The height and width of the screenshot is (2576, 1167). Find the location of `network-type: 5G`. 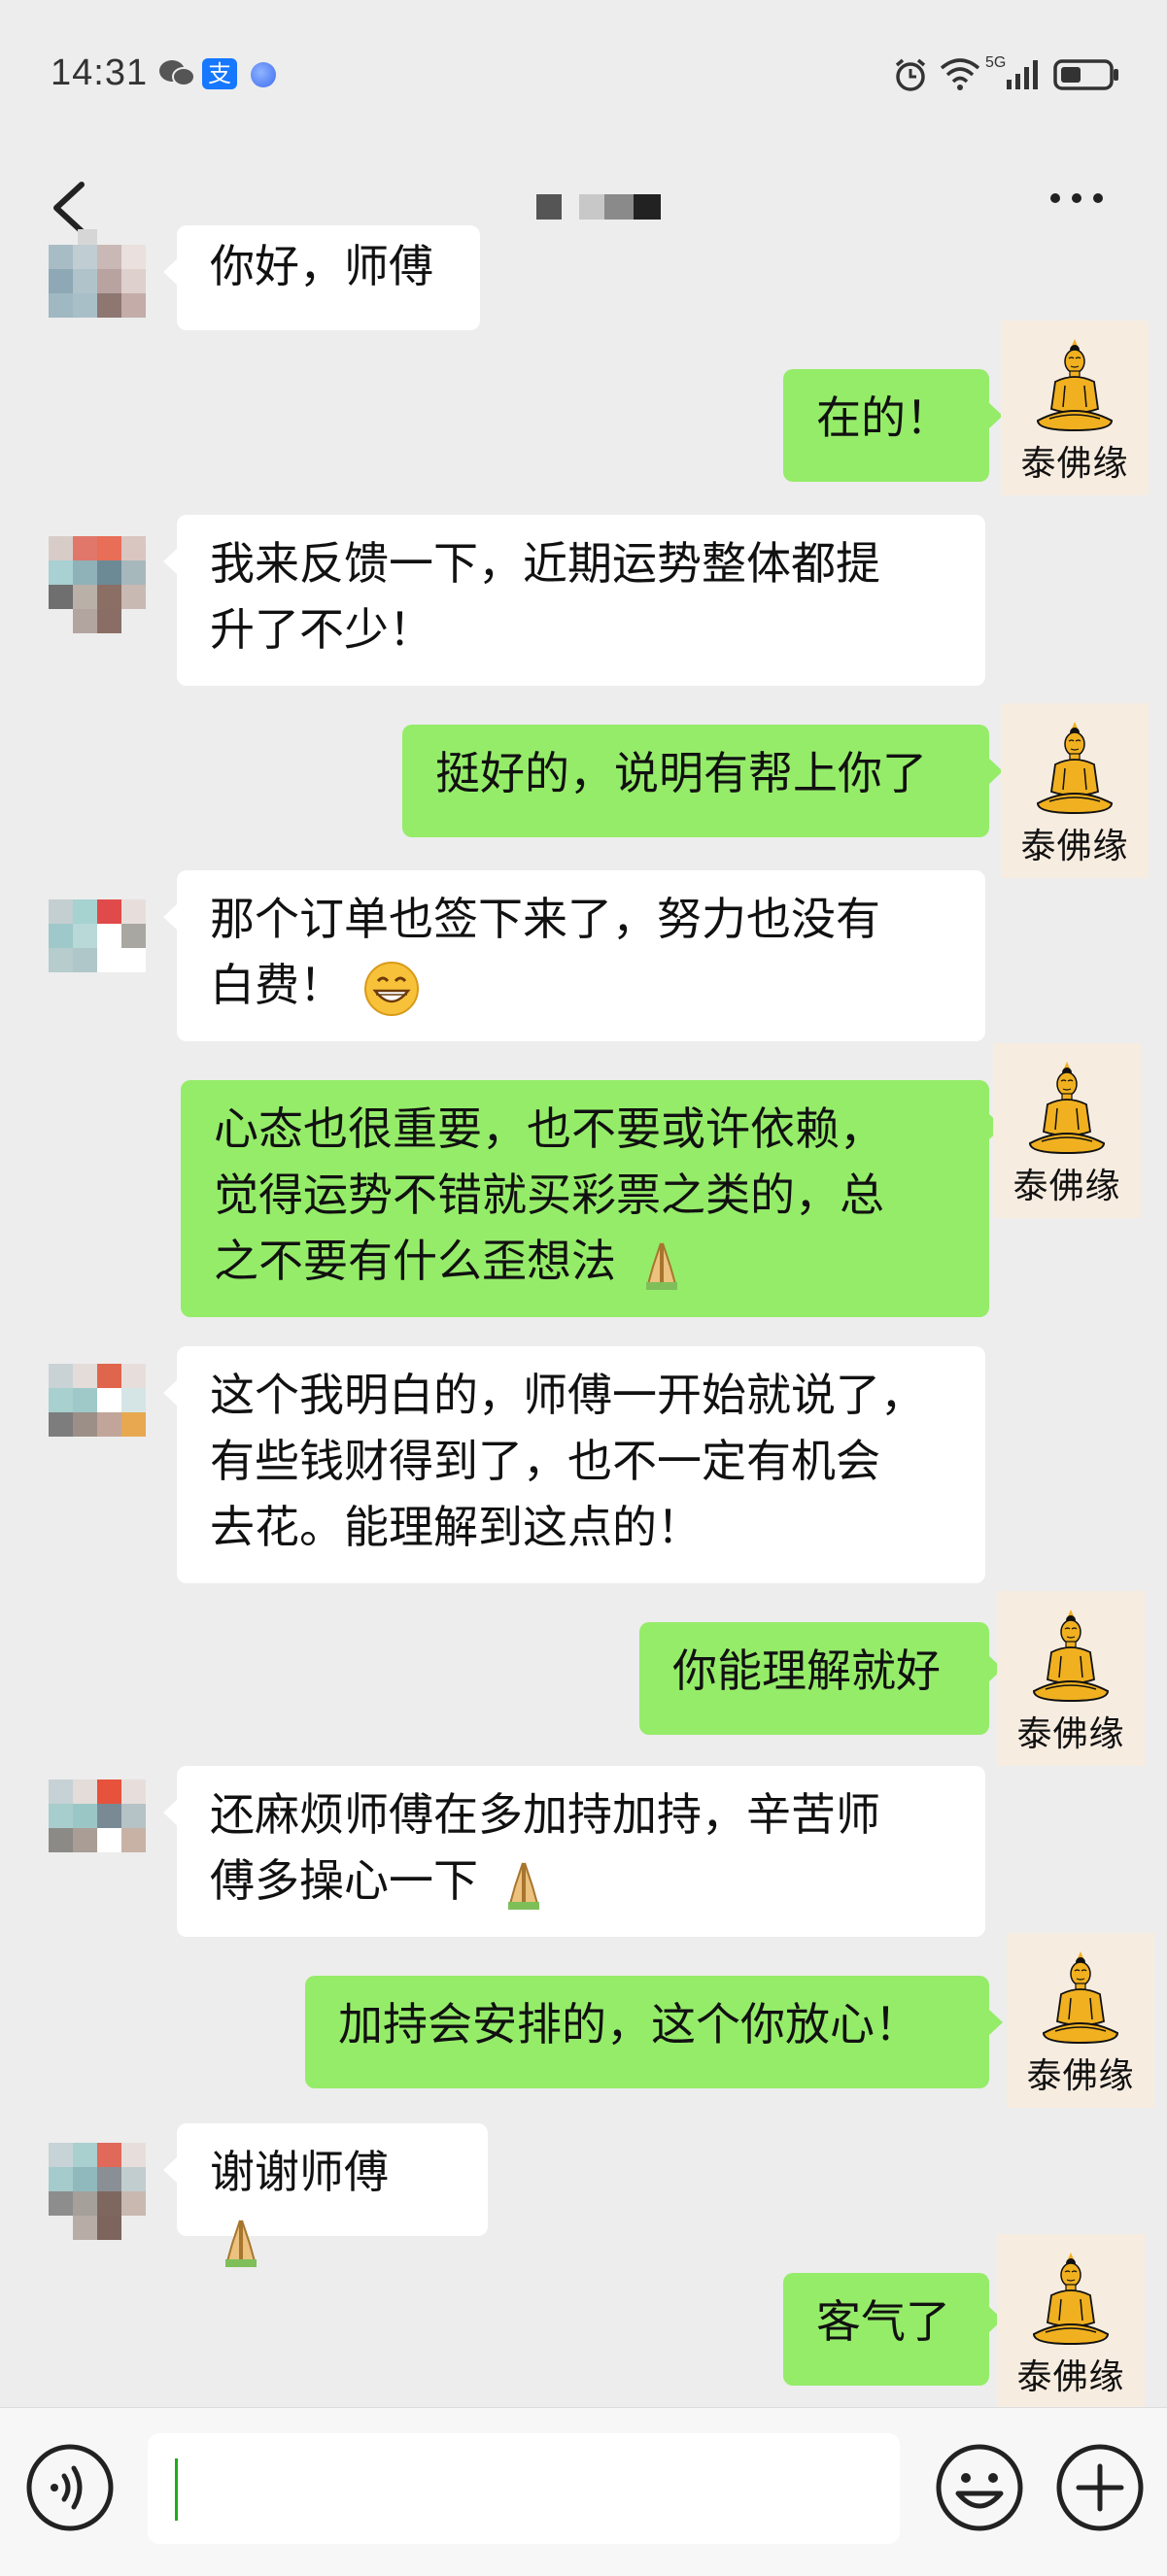

network-type: 5G is located at coordinates (996, 62).